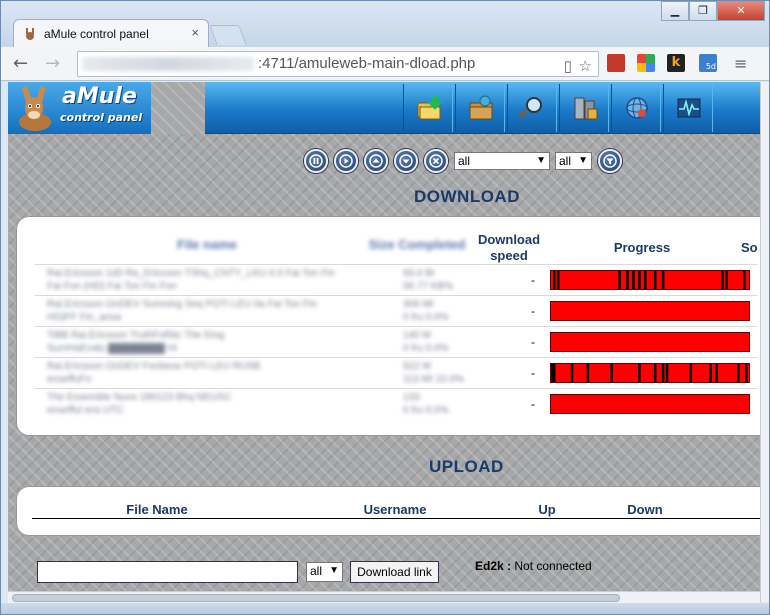 This screenshot has width=770, height=615. I want to click on google-extension-icon, so click(646, 63).